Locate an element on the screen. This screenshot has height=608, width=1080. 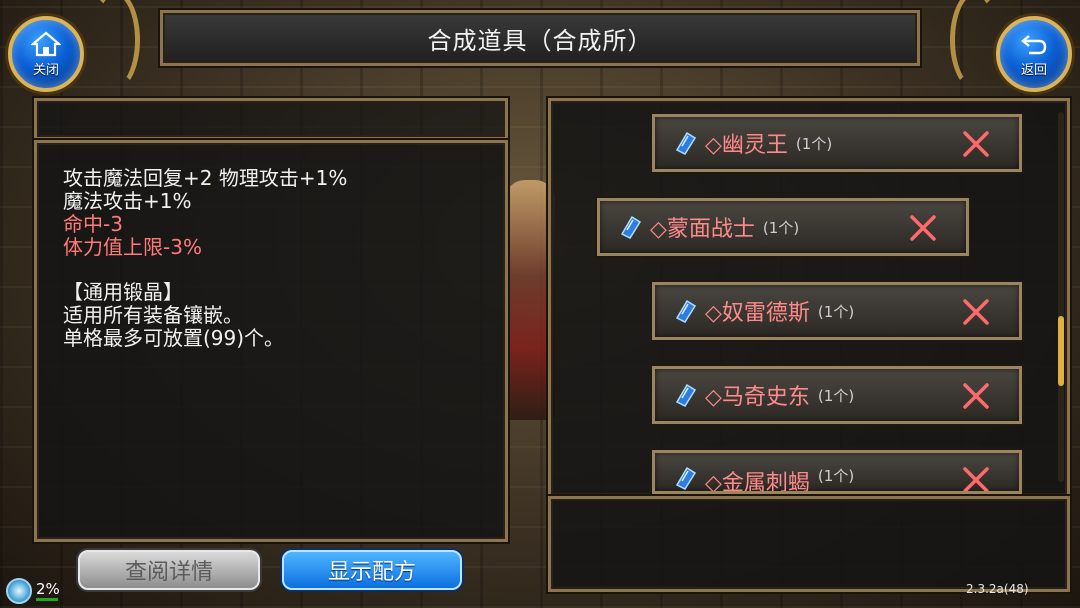
list-item: ◇马奇史东 (1个) is located at coordinates (837, 395).